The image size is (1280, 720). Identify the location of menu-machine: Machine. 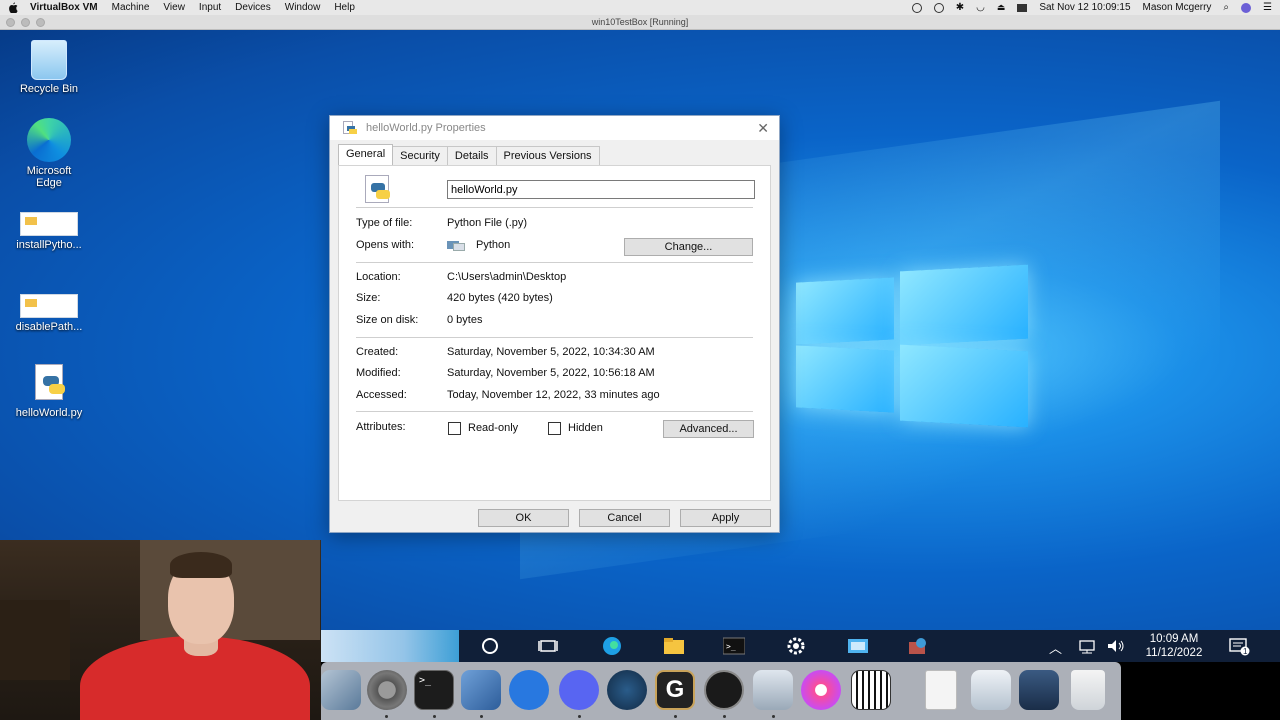
(131, 7).